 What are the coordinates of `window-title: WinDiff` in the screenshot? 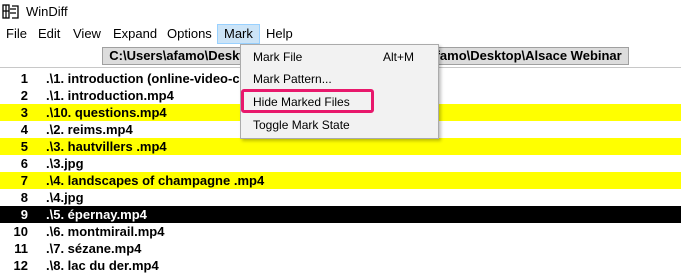 It's located at (47, 11).